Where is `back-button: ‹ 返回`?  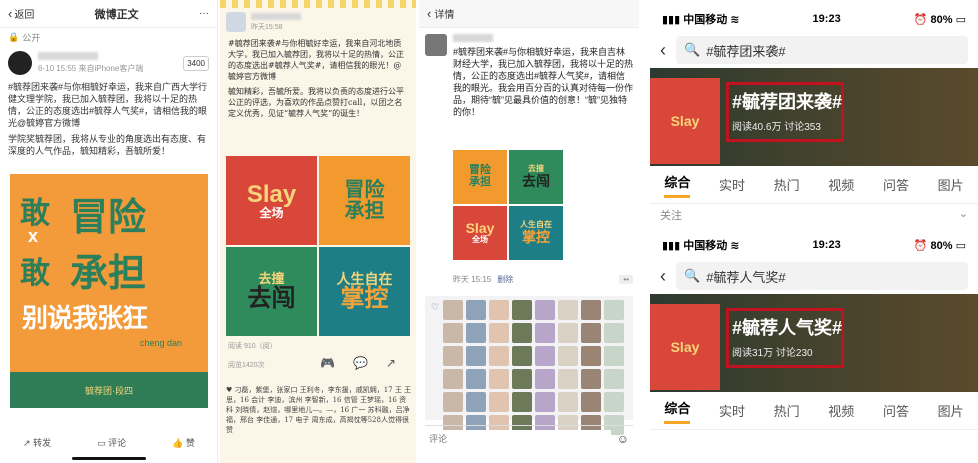 back-button: ‹ 返回 is located at coordinates (21, 13).